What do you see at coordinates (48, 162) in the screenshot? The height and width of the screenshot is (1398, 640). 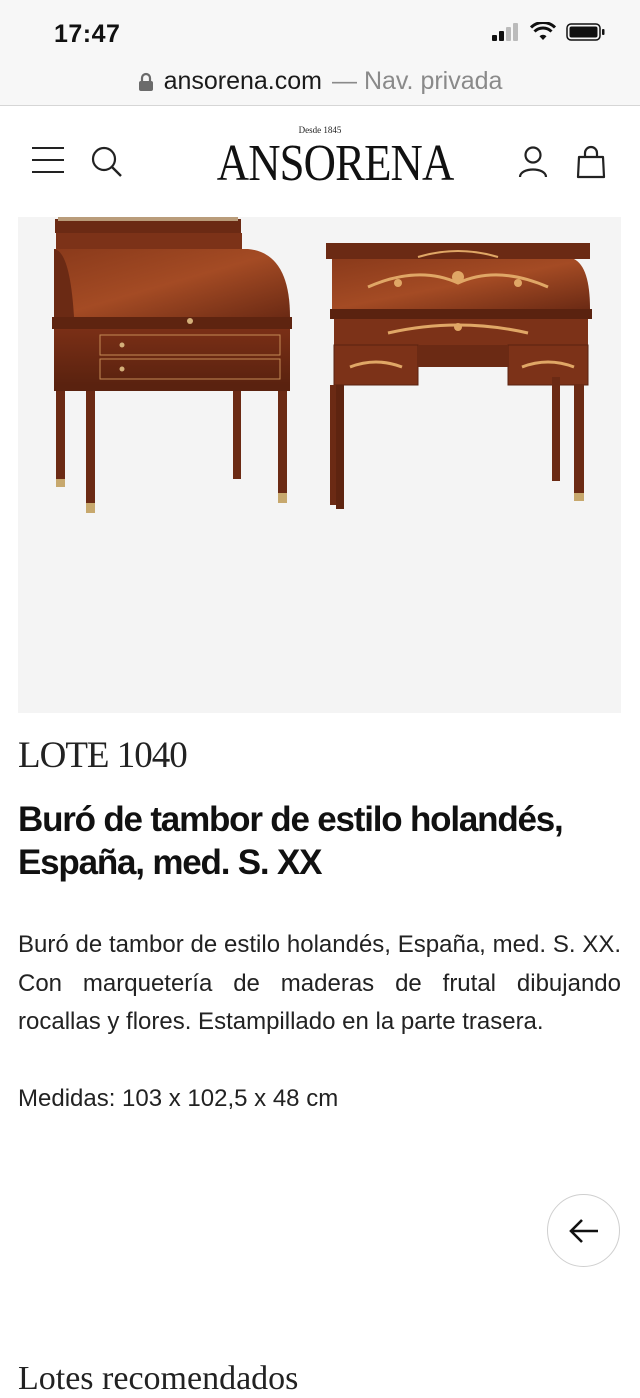 I see `hamburger-menu-icon` at bounding box center [48, 162].